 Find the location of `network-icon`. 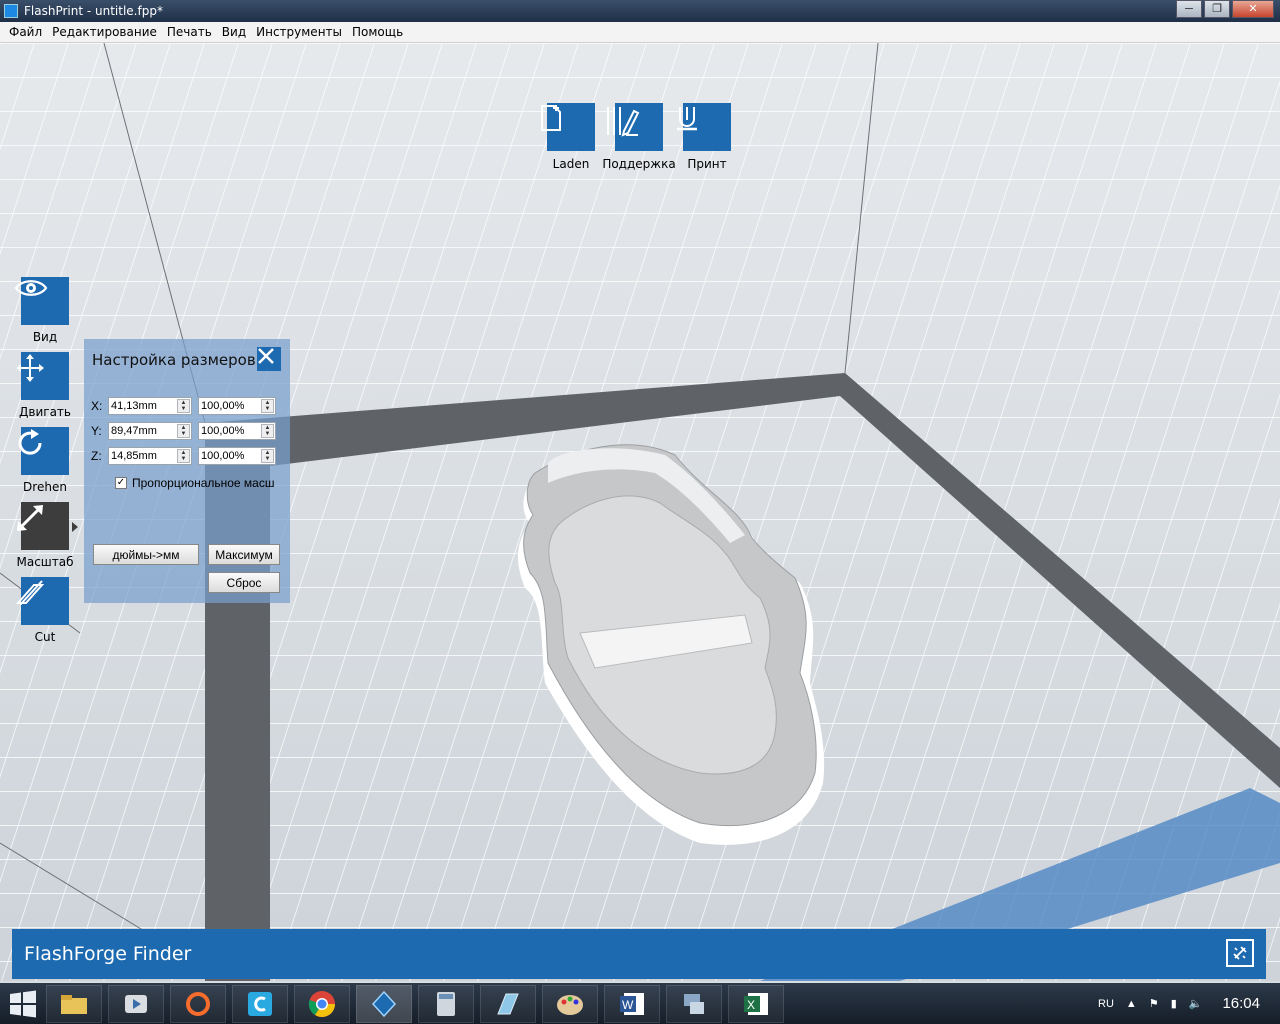

network-icon is located at coordinates (694, 1003).